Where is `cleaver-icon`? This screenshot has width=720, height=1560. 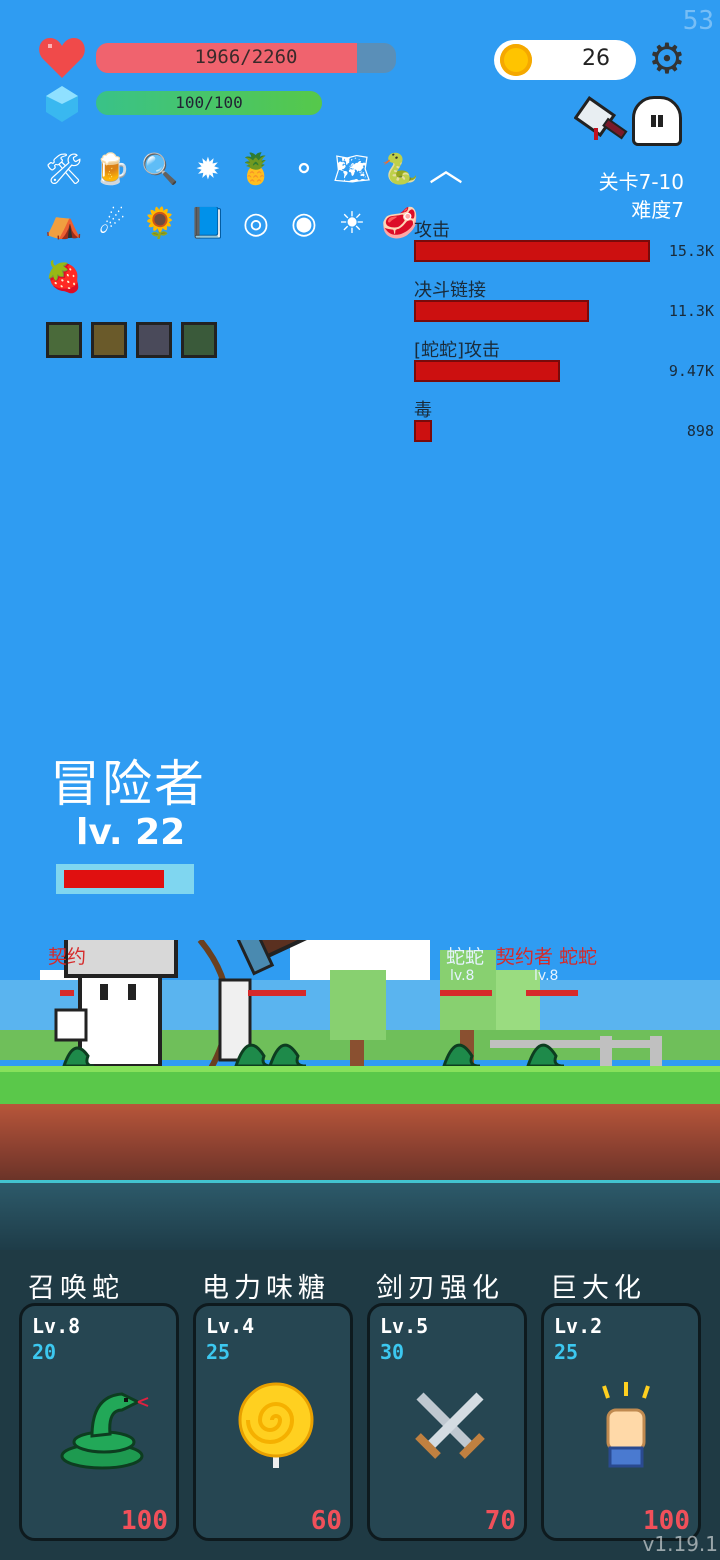 cleaver-icon is located at coordinates (602, 122).